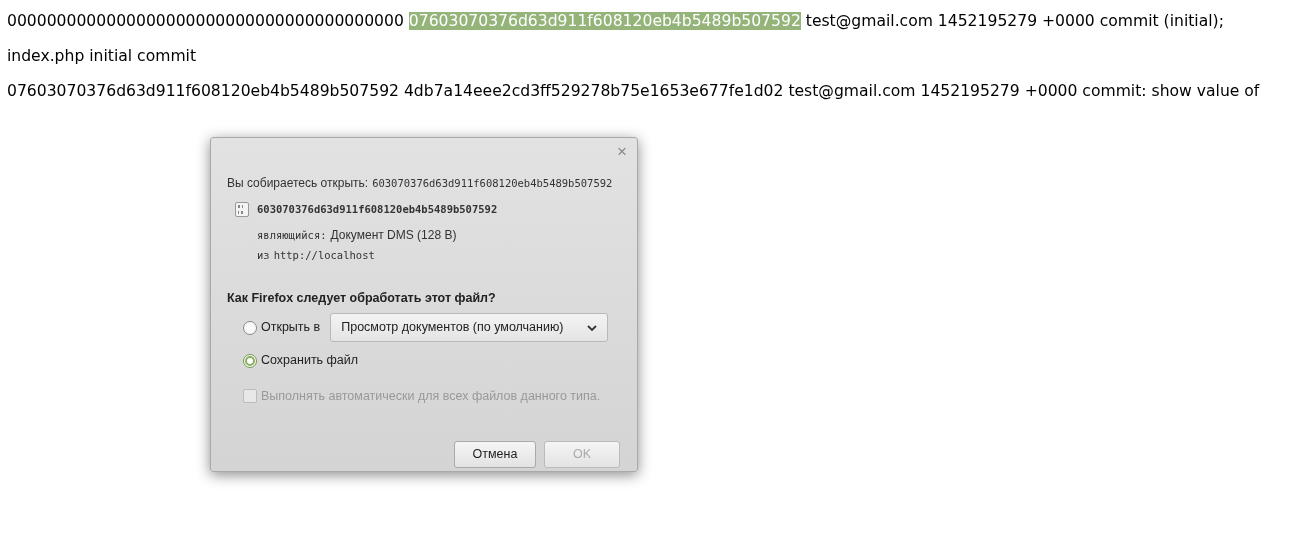  I want to click on file-type: Документ DMS (128 В), so click(393, 235).